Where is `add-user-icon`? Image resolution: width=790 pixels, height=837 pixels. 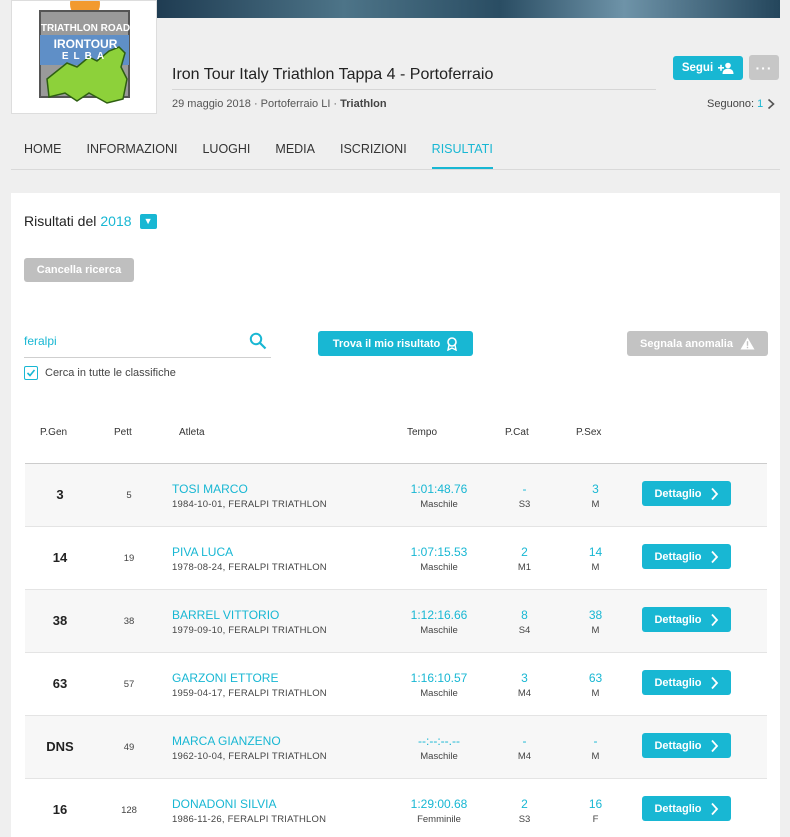
add-user-icon is located at coordinates (726, 68).